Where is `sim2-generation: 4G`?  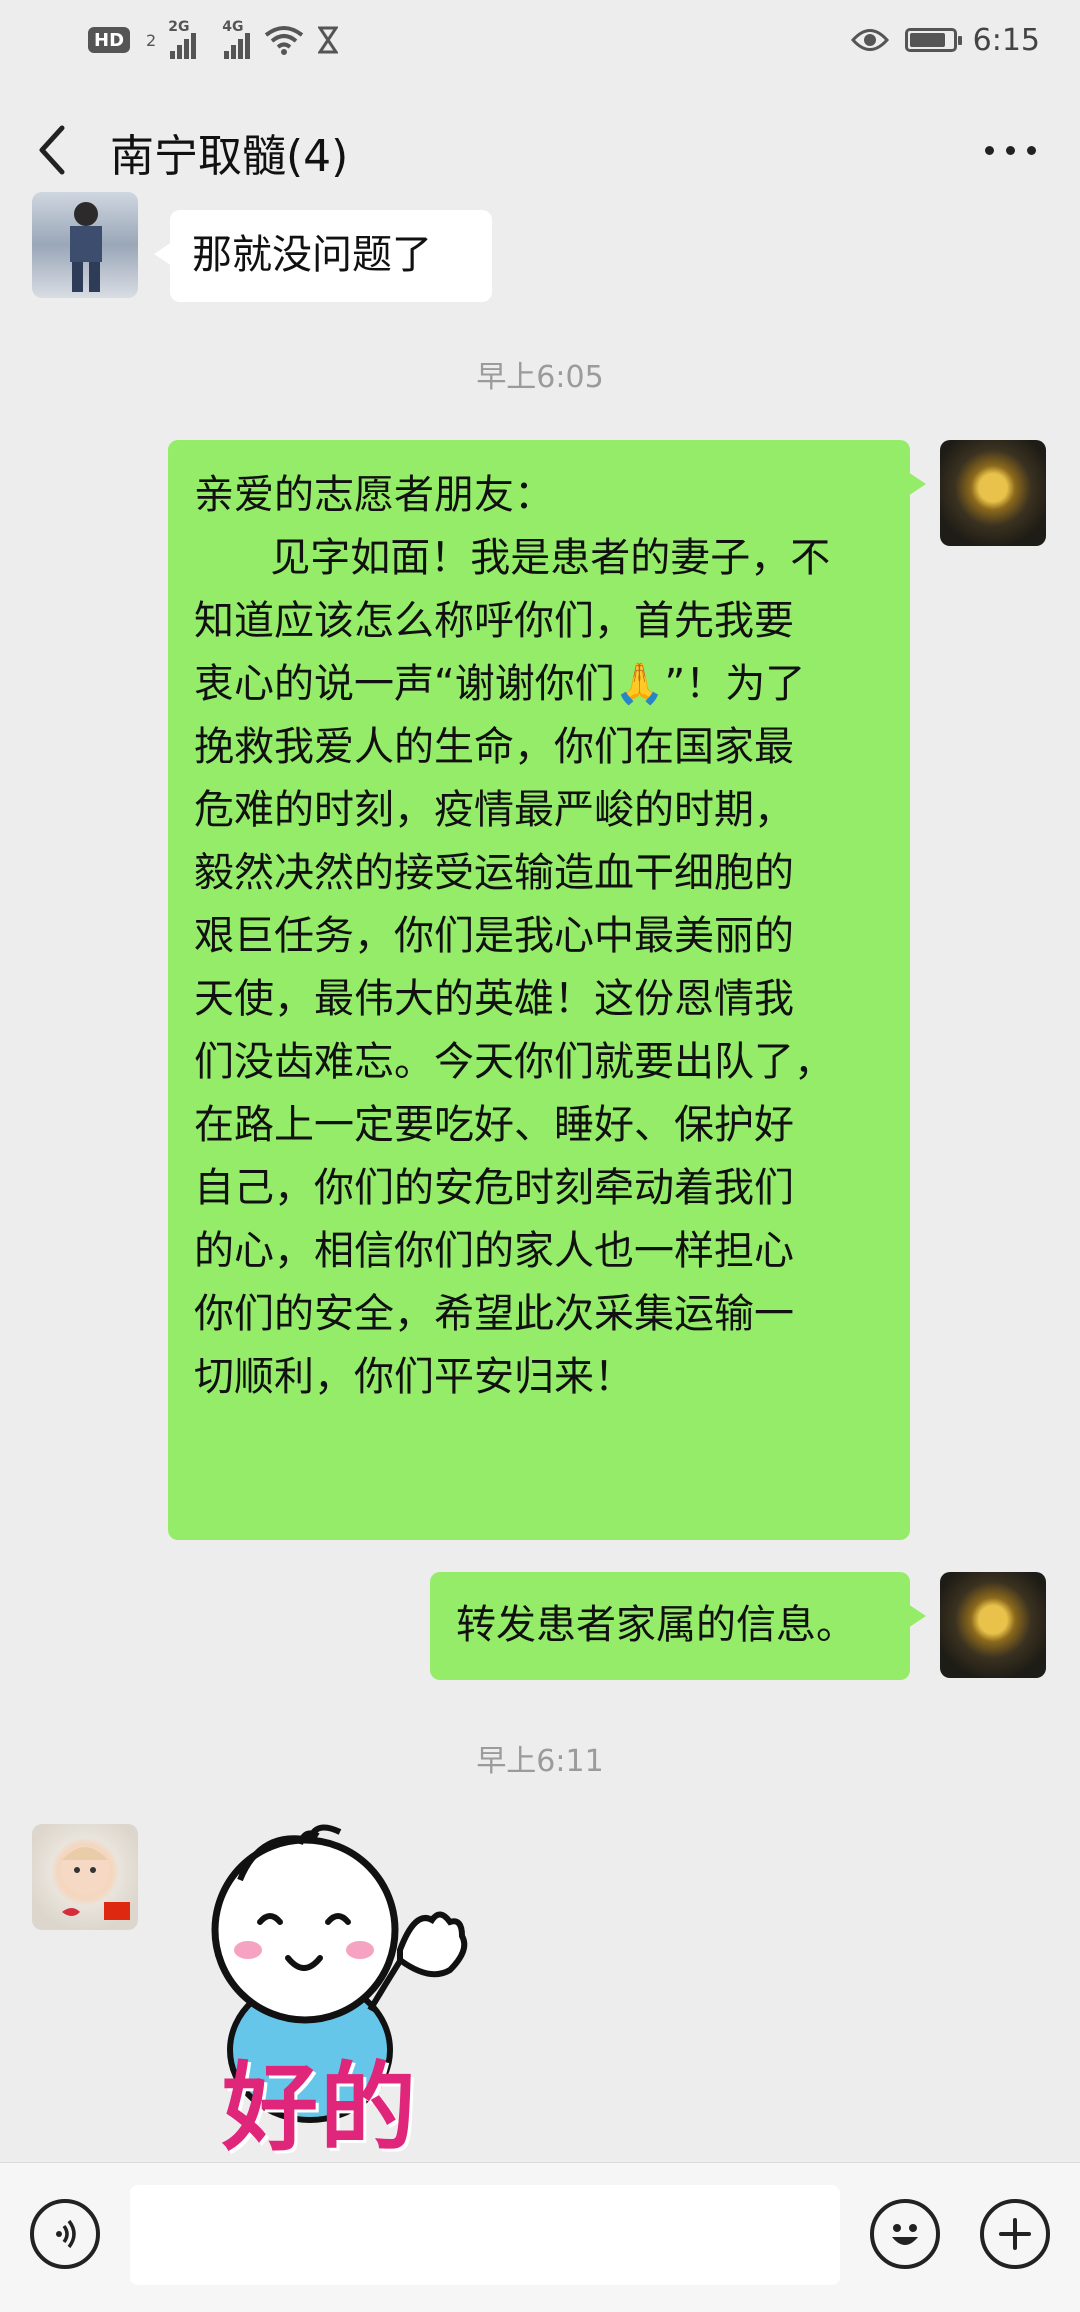 sim2-generation: 4G is located at coordinates (233, 27).